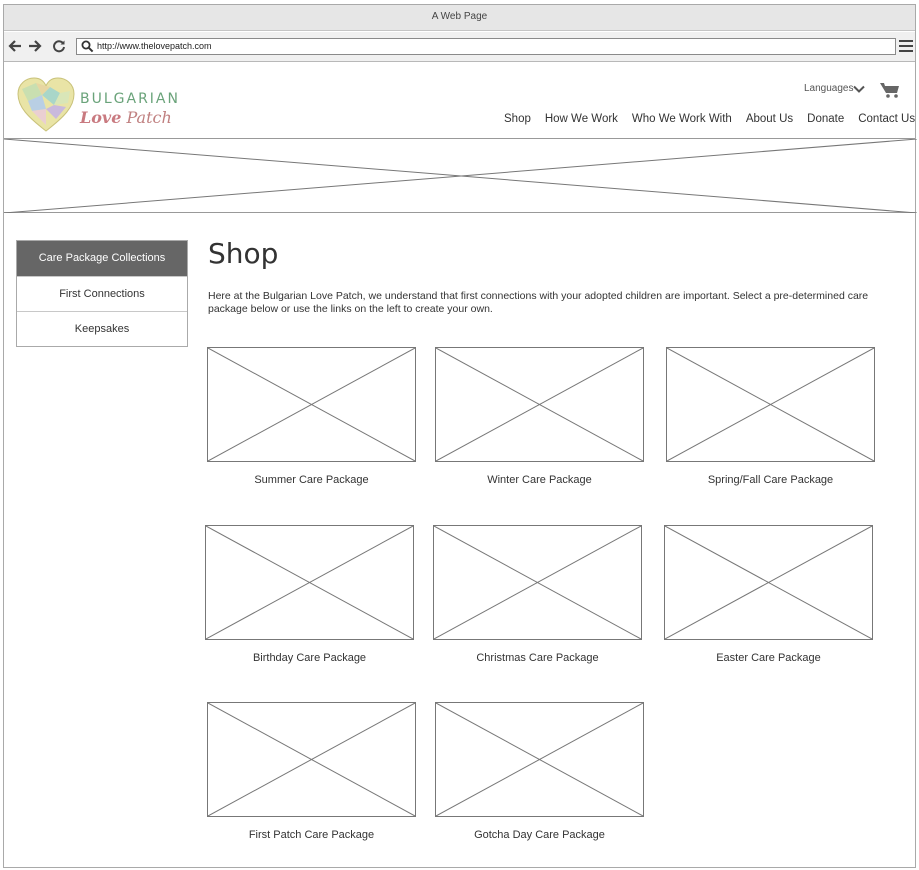 The height and width of the screenshot is (870, 919). I want to click on product-card: First Patch Care Package, so click(311, 771).